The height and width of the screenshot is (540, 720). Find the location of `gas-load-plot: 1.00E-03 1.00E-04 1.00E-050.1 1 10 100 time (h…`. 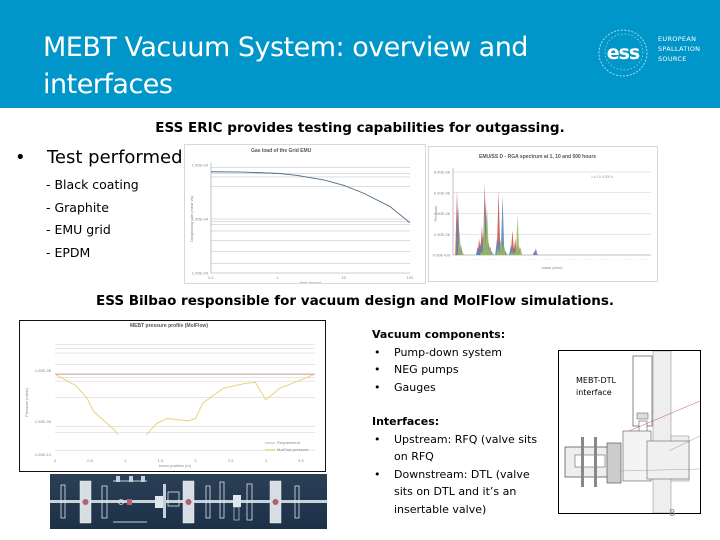

gas-load-plot: 1.00E-03 1.00E-04 1.00E-050.1 1 10 100 time (h… is located at coordinates (301, 223).